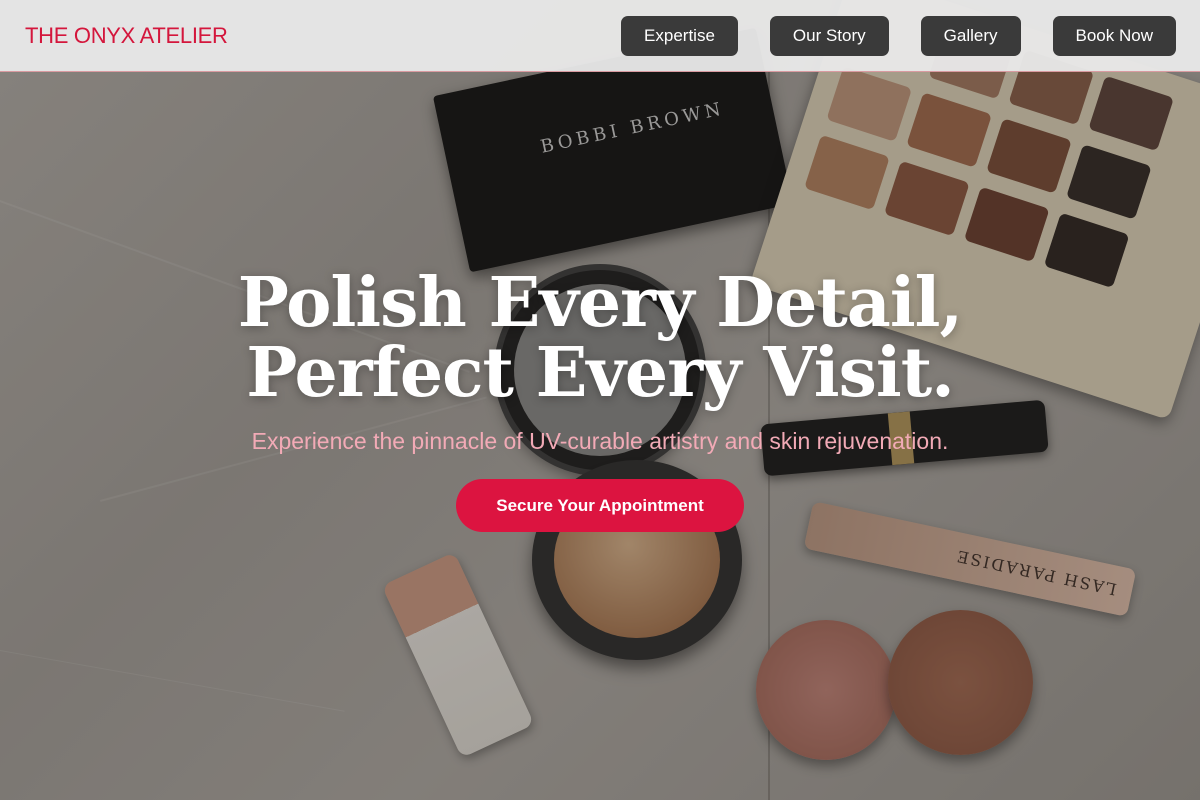  I want to click on main-nav: Expertise Our Story Gallery Book Now, so click(898, 35).